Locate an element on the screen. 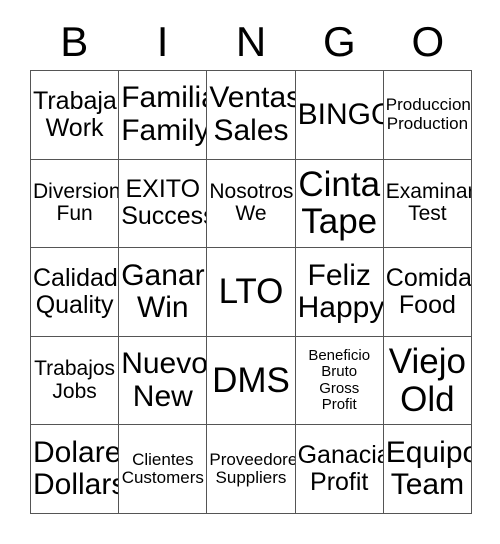 The width and height of the screenshot is (500, 544). bingo-cell-line: Bruto is located at coordinates (339, 372).